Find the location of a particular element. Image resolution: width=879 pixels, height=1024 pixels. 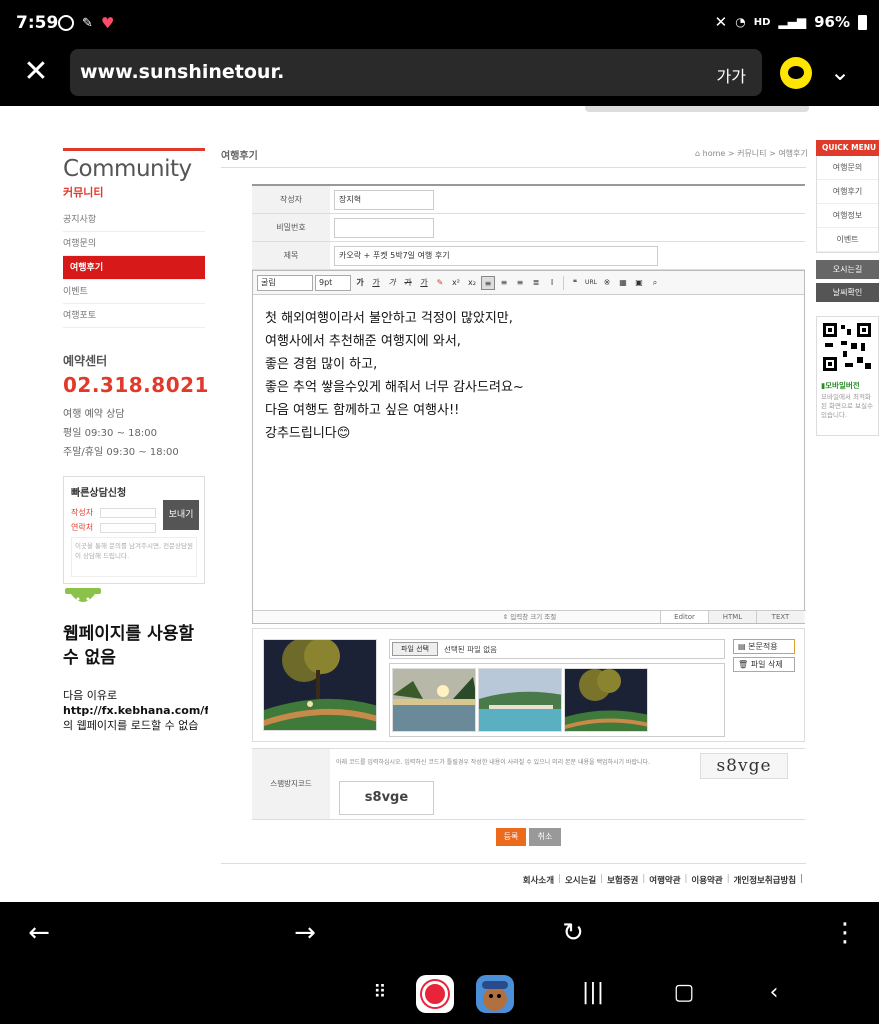

close-icon: ✕ is located at coordinates (36, 72).